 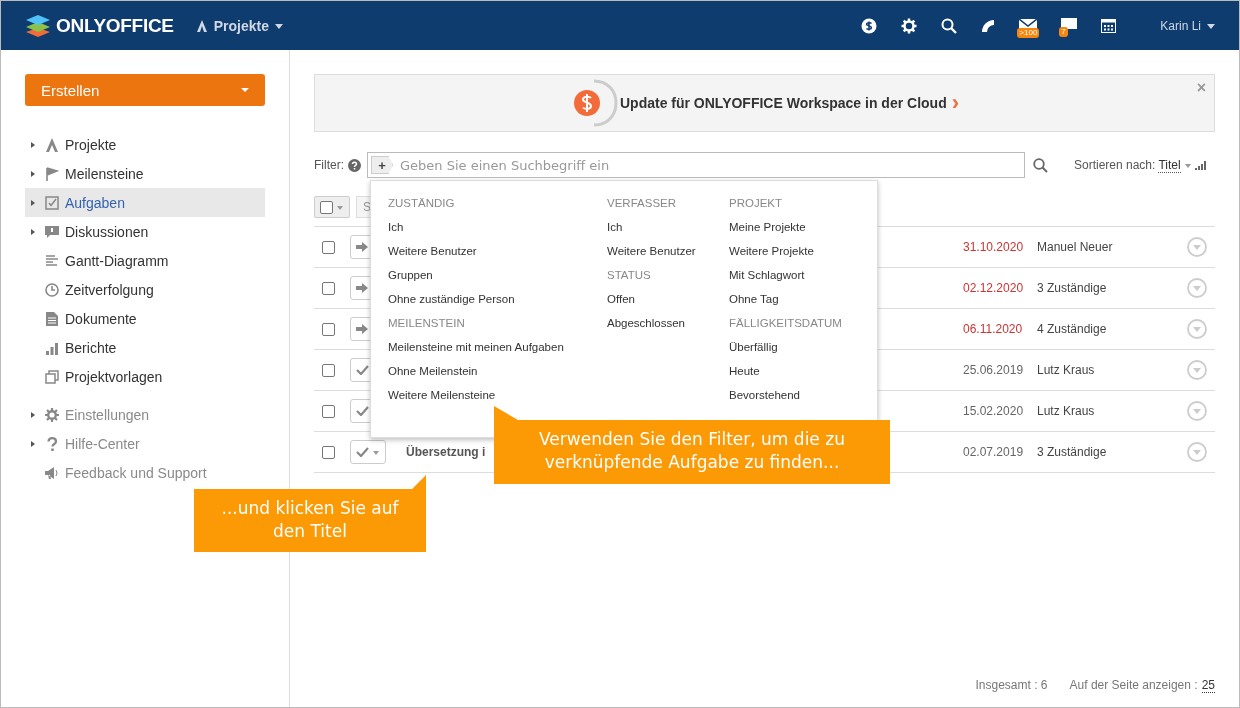 What do you see at coordinates (497, 275) in the screenshot?
I see `filter-option: Gruppen` at bounding box center [497, 275].